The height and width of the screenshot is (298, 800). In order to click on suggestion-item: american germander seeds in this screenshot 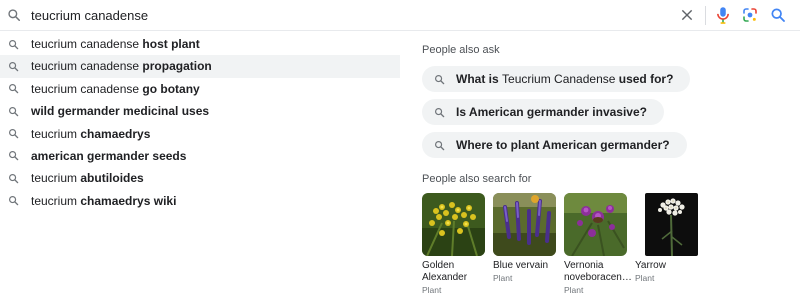, I will do `click(200, 156)`.